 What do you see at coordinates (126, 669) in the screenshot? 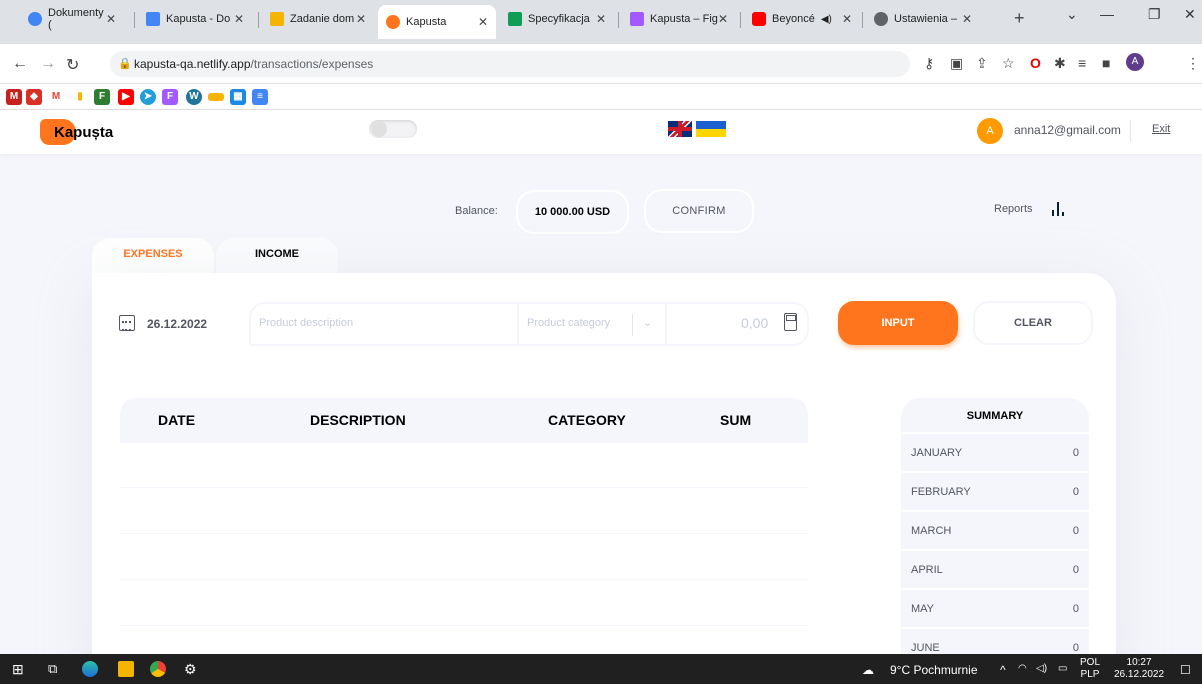
I see `file-explorer-icon` at bounding box center [126, 669].